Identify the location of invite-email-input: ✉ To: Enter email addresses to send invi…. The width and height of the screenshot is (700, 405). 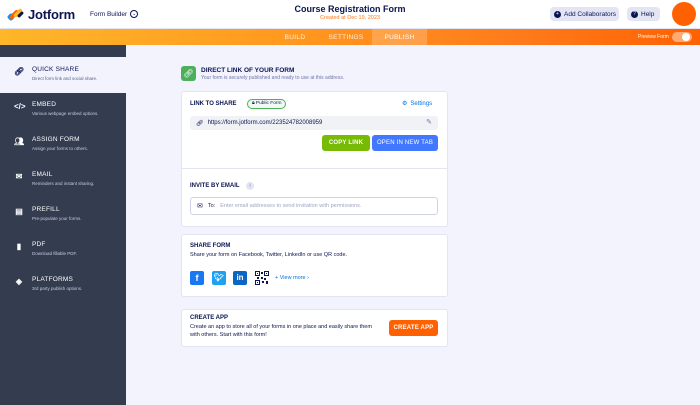
(314, 206).